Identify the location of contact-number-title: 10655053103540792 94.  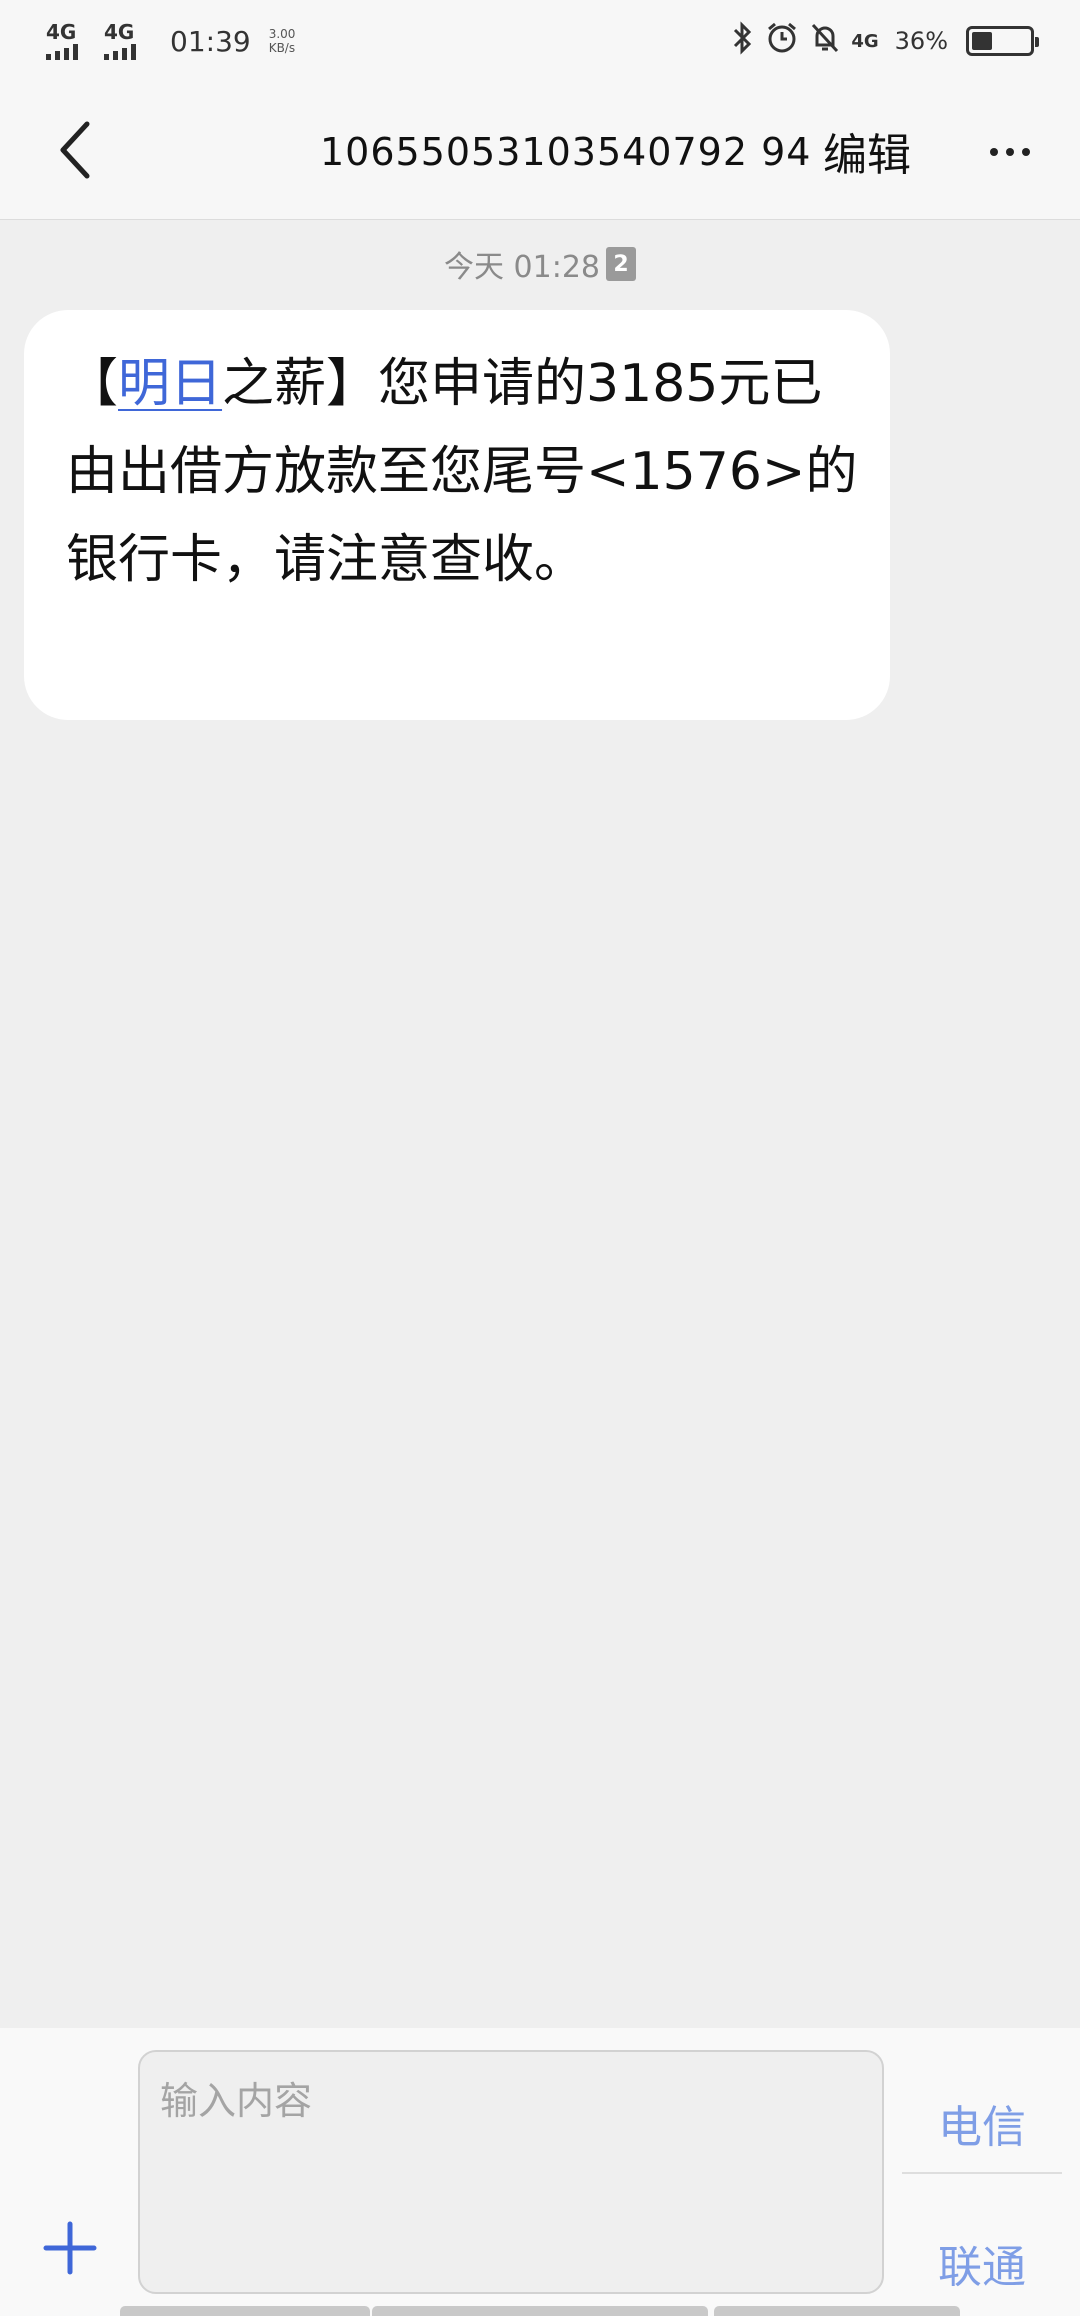
(566, 152).